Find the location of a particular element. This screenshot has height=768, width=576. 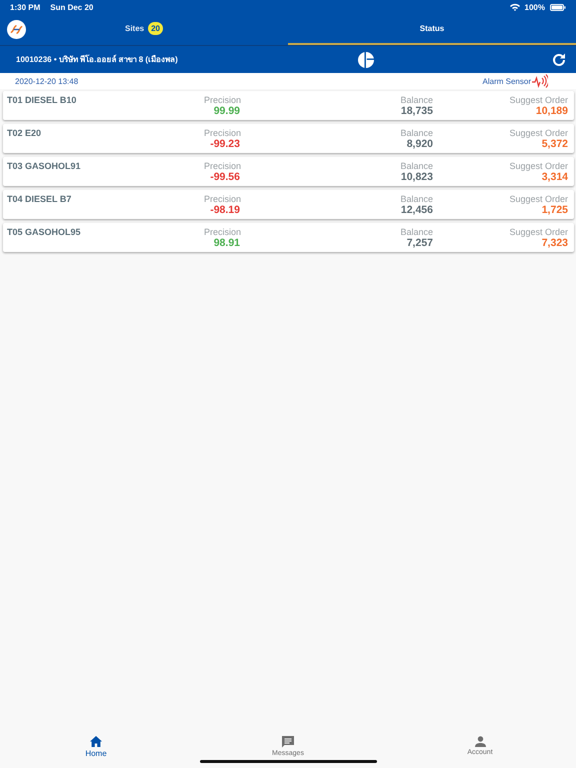

precision-value: -98.19 is located at coordinates (225, 210).